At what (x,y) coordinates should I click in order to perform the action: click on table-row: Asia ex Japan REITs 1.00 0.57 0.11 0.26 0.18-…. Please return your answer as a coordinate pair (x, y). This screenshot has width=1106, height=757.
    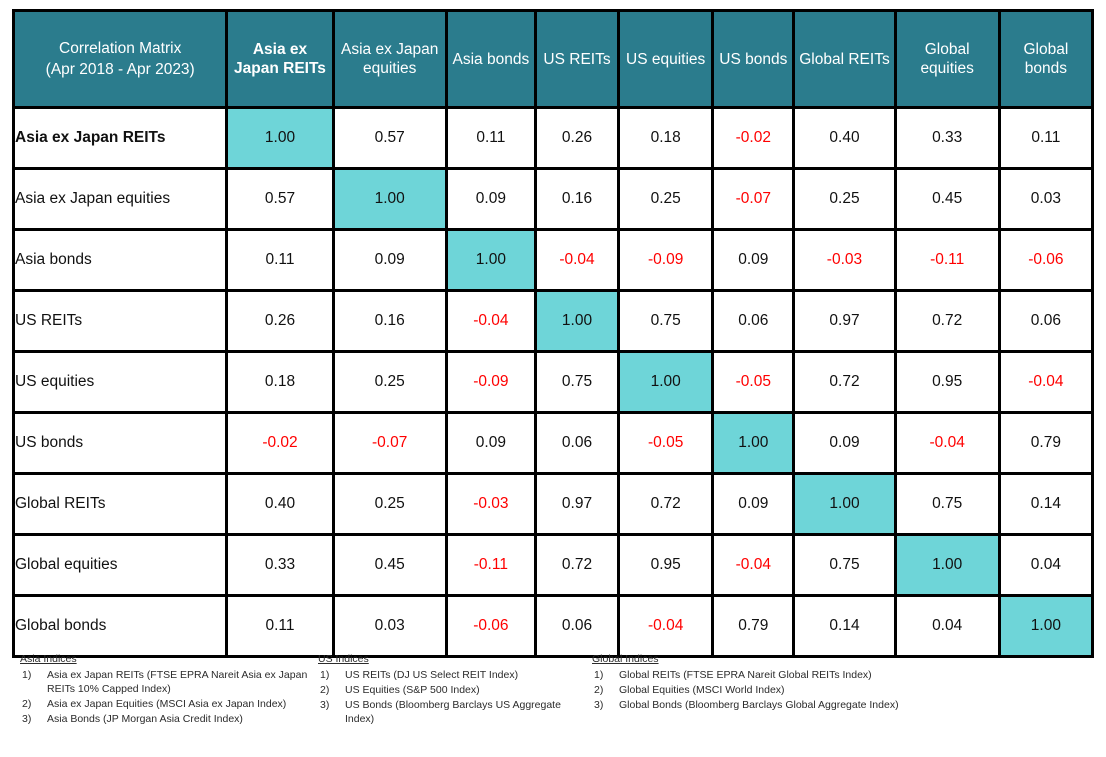
    Looking at the image, I should click on (553, 138).